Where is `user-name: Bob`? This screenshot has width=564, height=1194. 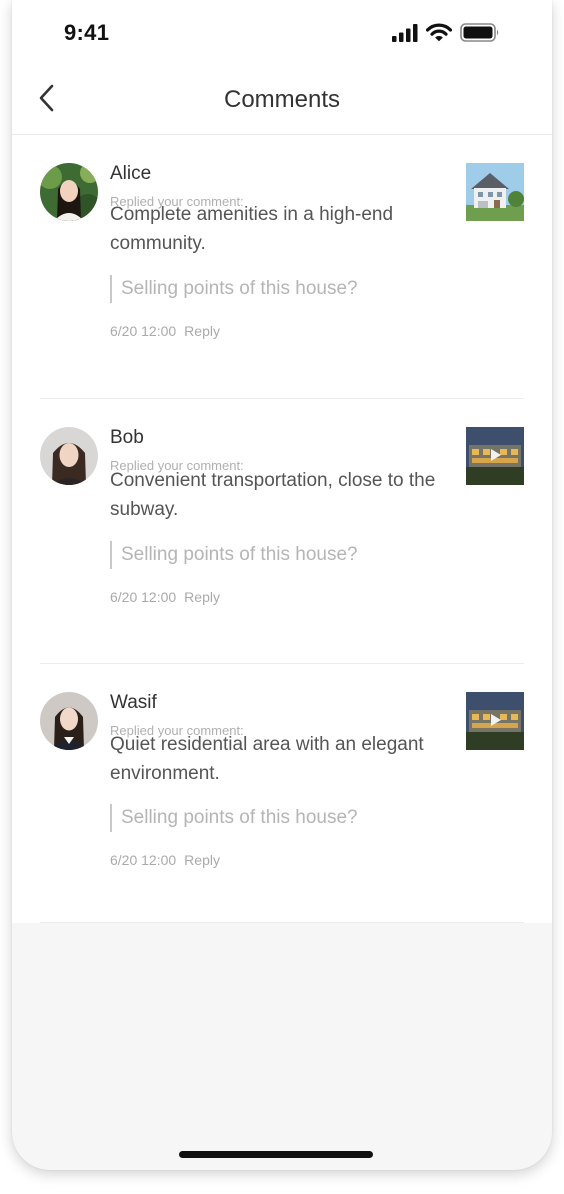 user-name: Bob is located at coordinates (127, 438).